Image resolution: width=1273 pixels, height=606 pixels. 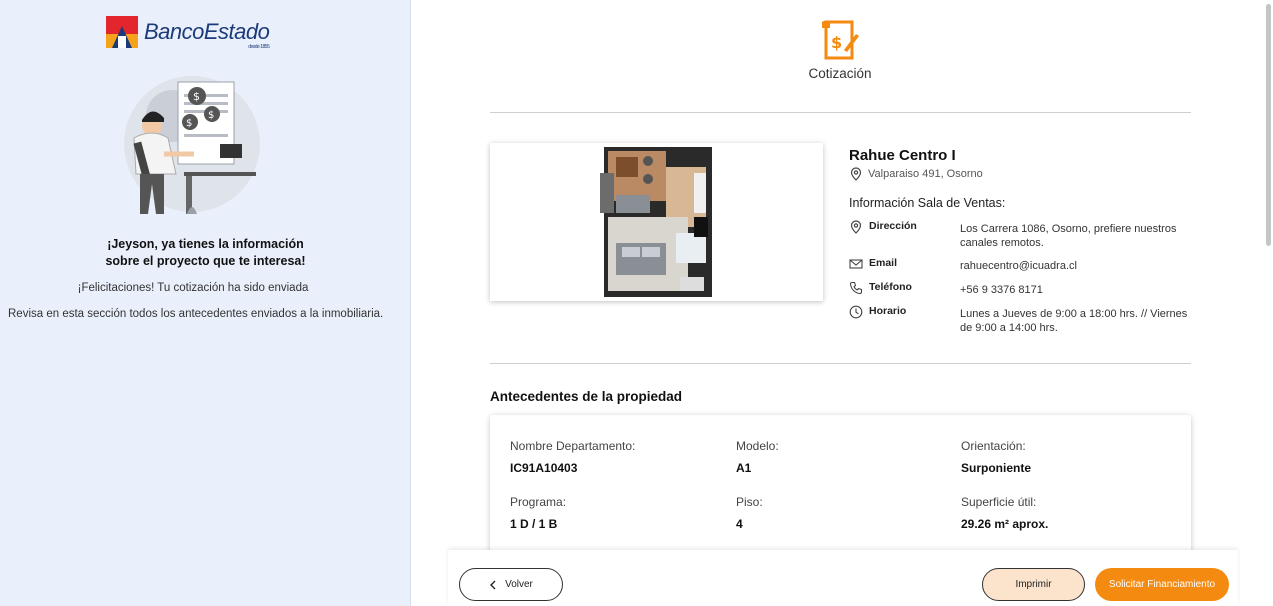 What do you see at coordinates (888, 311) in the screenshot?
I see `info-label: Horario` at bounding box center [888, 311].